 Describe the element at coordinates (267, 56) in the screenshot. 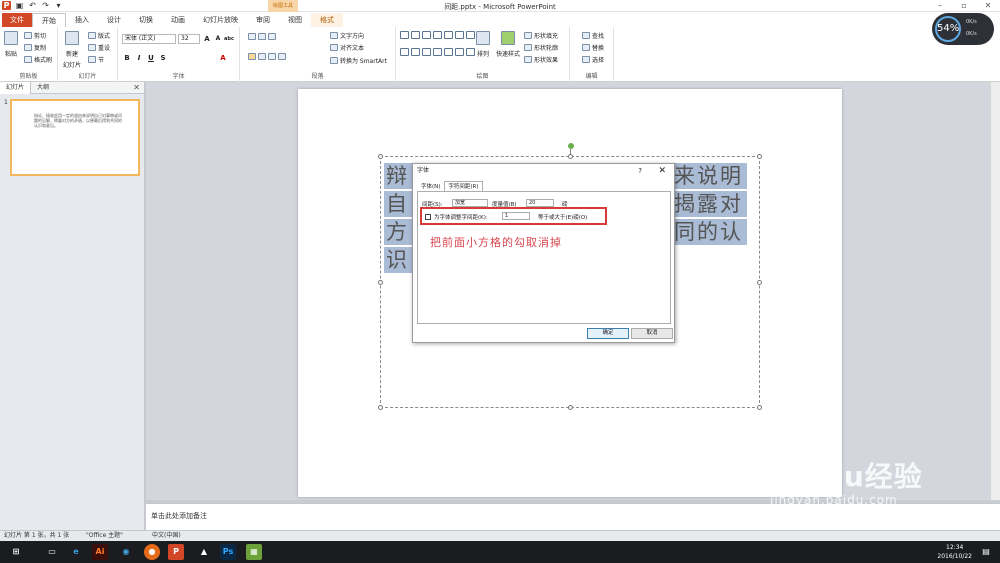

I see `align-buttons` at that location.